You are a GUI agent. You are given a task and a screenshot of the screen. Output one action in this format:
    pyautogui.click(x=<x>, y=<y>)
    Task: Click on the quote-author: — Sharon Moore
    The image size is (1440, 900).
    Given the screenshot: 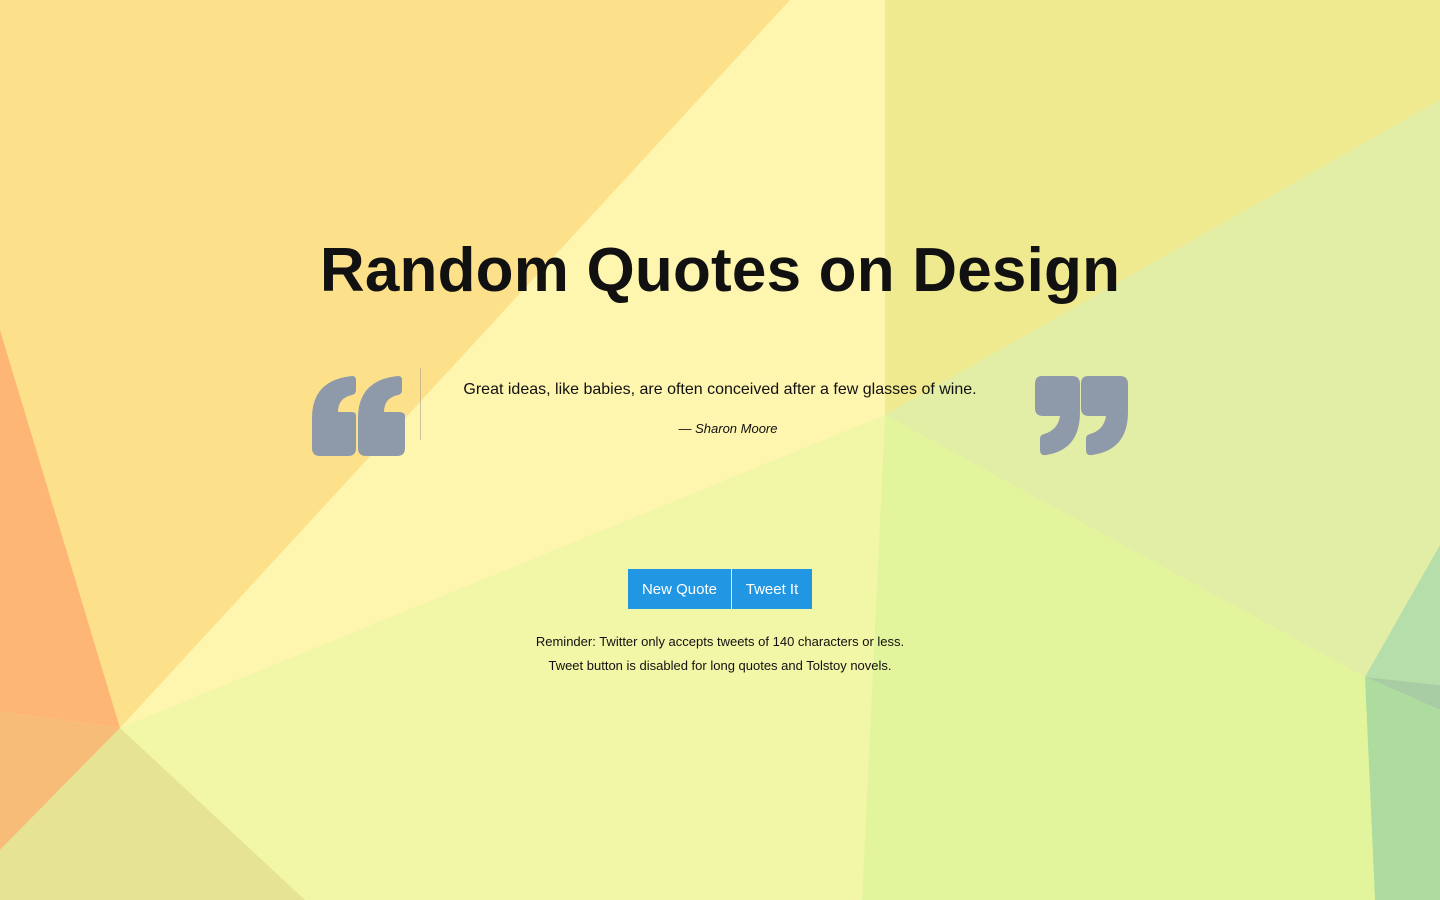 What is the action you would take?
    pyautogui.click(x=728, y=428)
    